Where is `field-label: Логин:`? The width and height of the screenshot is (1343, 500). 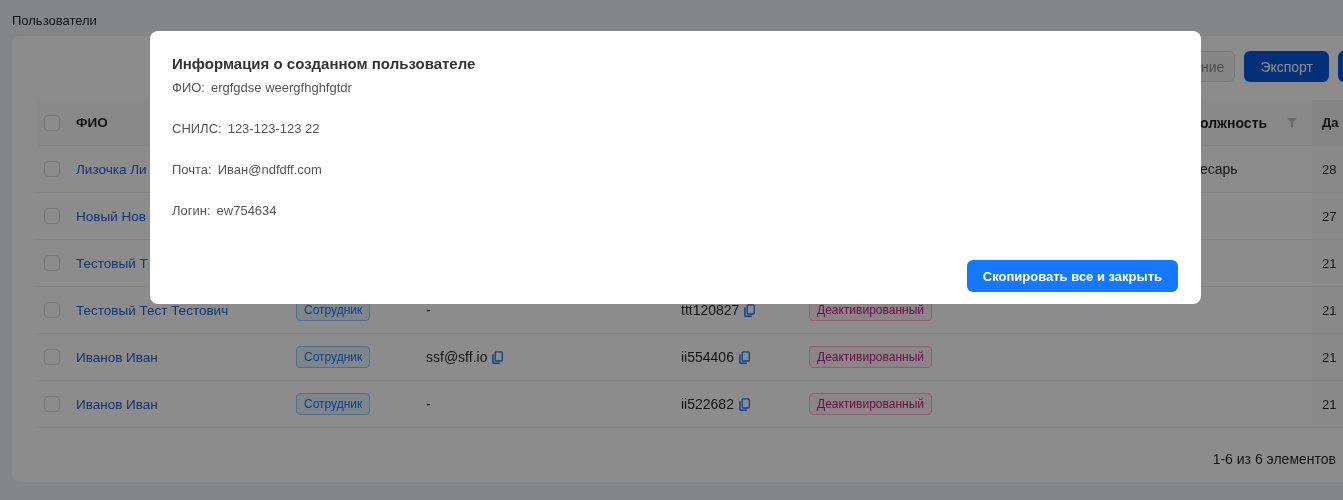 field-label: Логин: is located at coordinates (191, 210).